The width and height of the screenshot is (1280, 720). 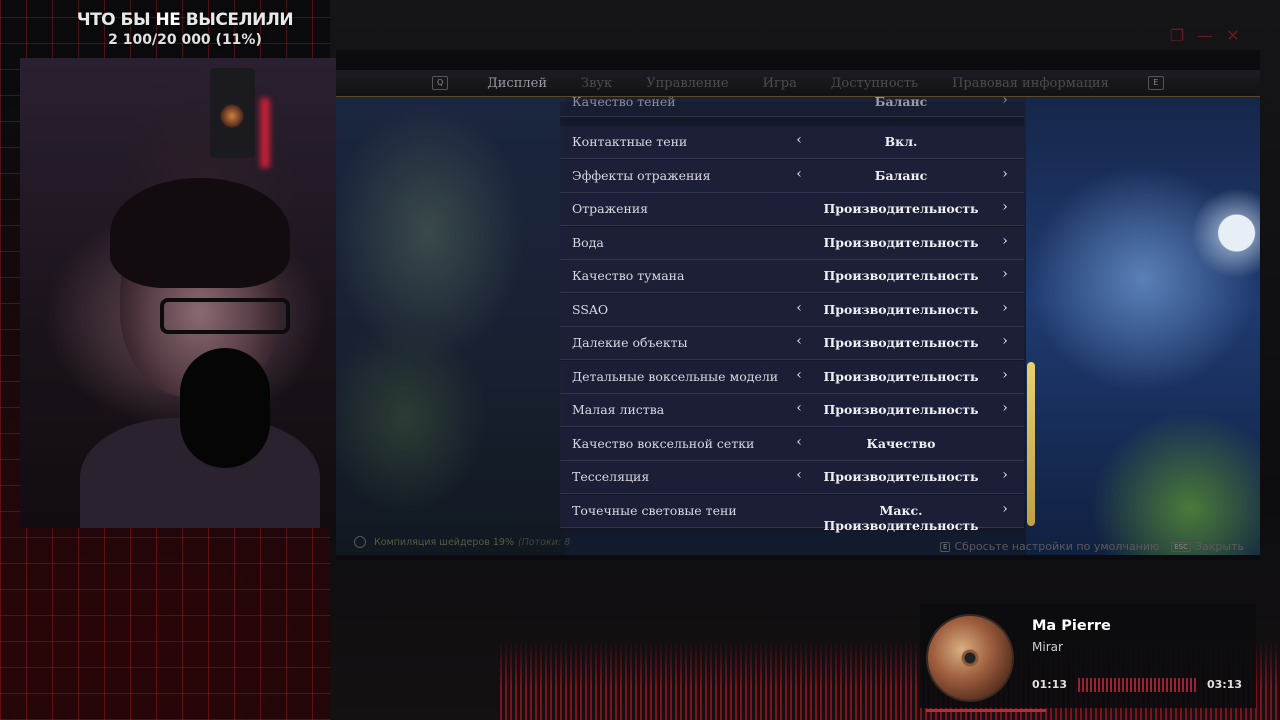 I want to click on tab-game: Игра, so click(x=780, y=83).